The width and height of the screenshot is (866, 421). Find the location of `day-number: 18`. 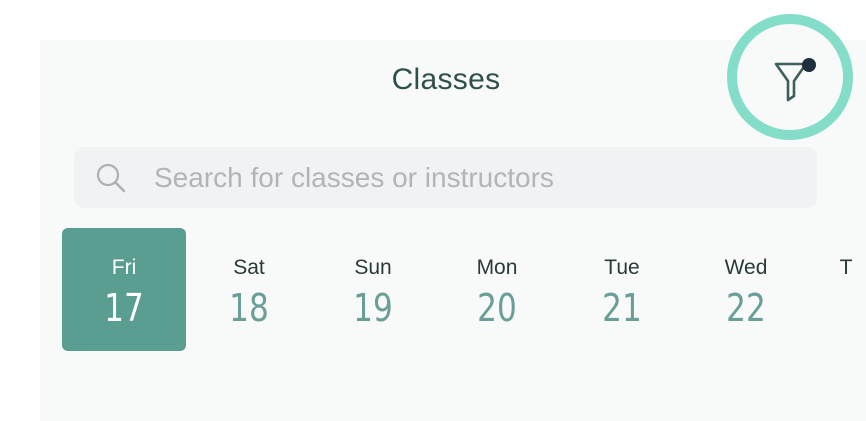

day-number: 18 is located at coordinates (249, 308).